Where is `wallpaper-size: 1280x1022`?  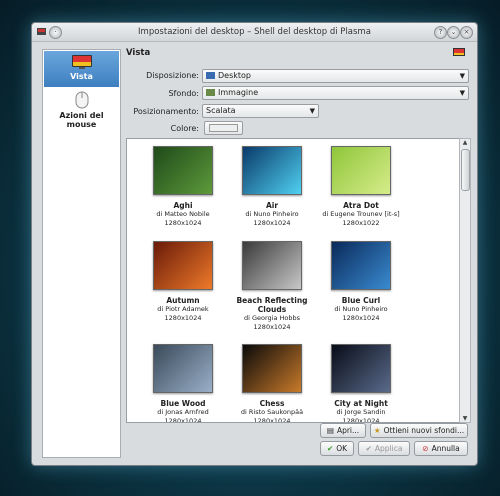
wallpaper-size: 1280x1022 is located at coordinates (361, 223).